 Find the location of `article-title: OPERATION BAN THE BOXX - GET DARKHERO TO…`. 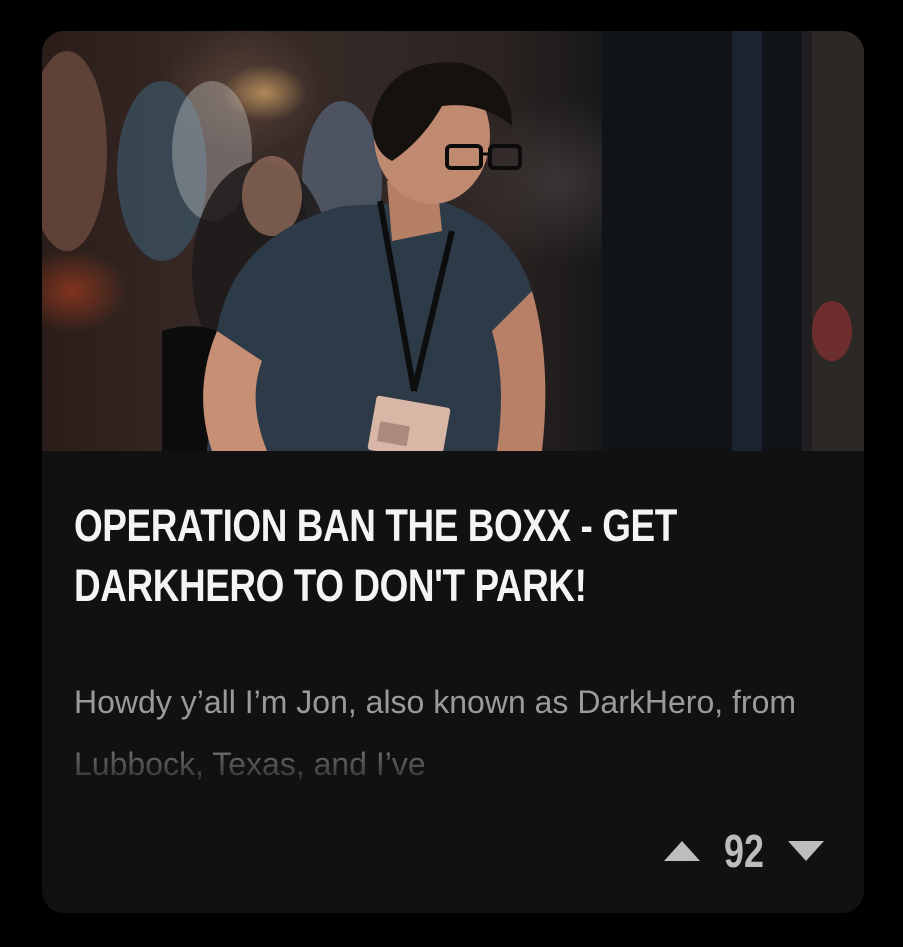

article-title: OPERATION BAN THE BOXX - GET DARKHERO TO… is located at coordinates (454, 556).